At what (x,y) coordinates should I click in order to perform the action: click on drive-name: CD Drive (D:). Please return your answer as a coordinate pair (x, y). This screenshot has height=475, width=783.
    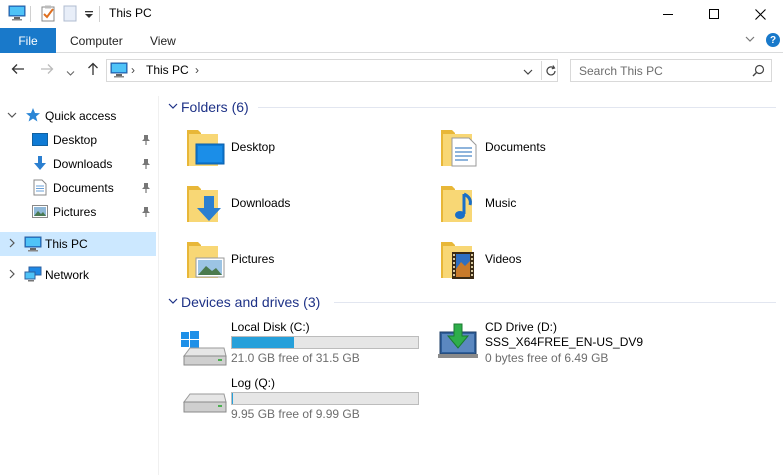
    Looking at the image, I should click on (521, 327).